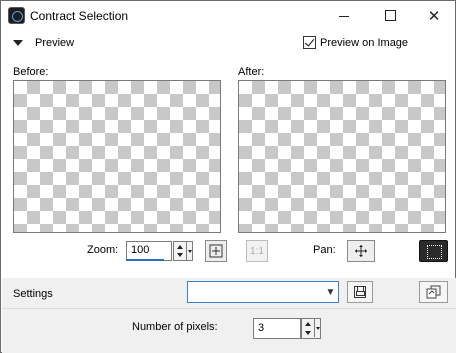 This screenshot has height=353, width=456. Describe the element at coordinates (33, 294) in the screenshot. I see `settings-label: Settings` at that location.